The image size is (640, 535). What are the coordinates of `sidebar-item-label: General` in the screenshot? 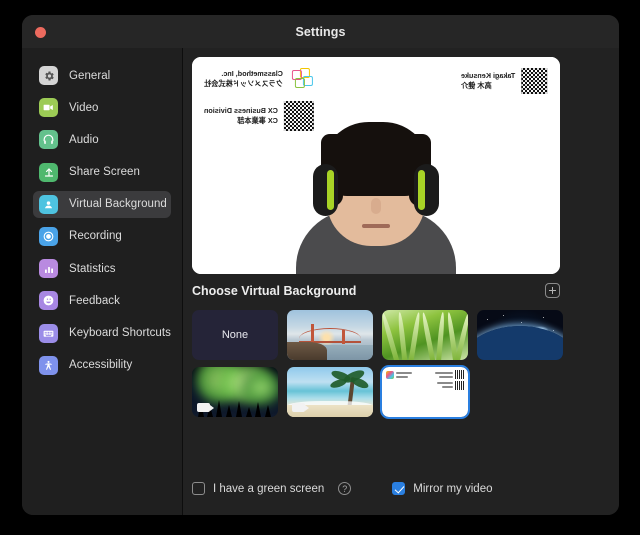 It's located at (90, 75).